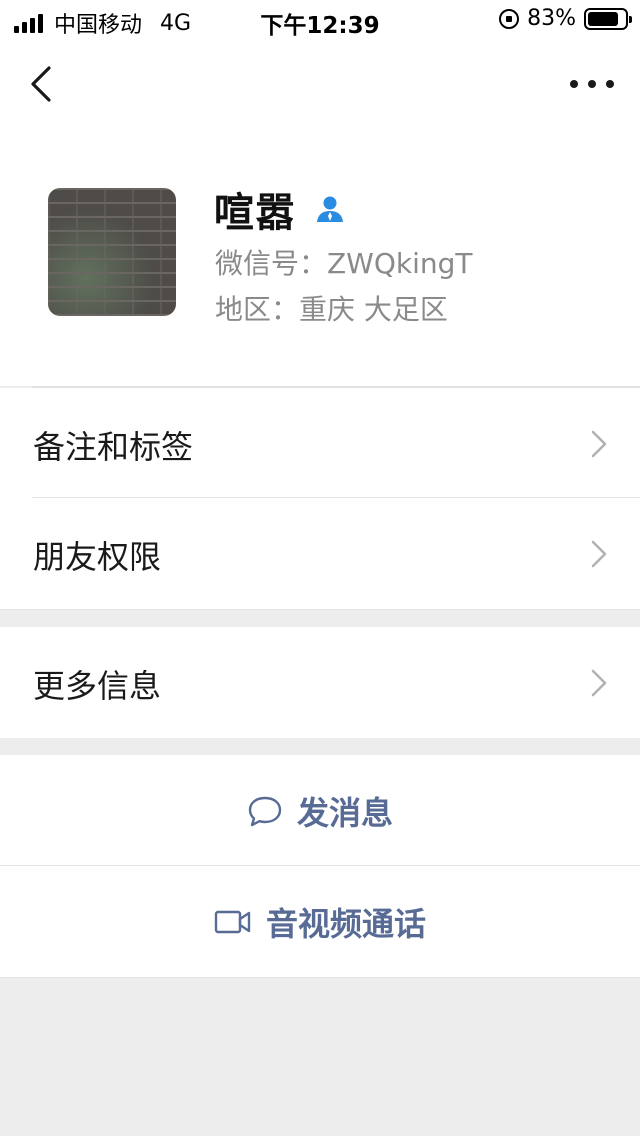 This screenshot has height=1136, width=640. Describe the element at coordinates (603, 18) in the screenshot. I see `battery-level` at that location.